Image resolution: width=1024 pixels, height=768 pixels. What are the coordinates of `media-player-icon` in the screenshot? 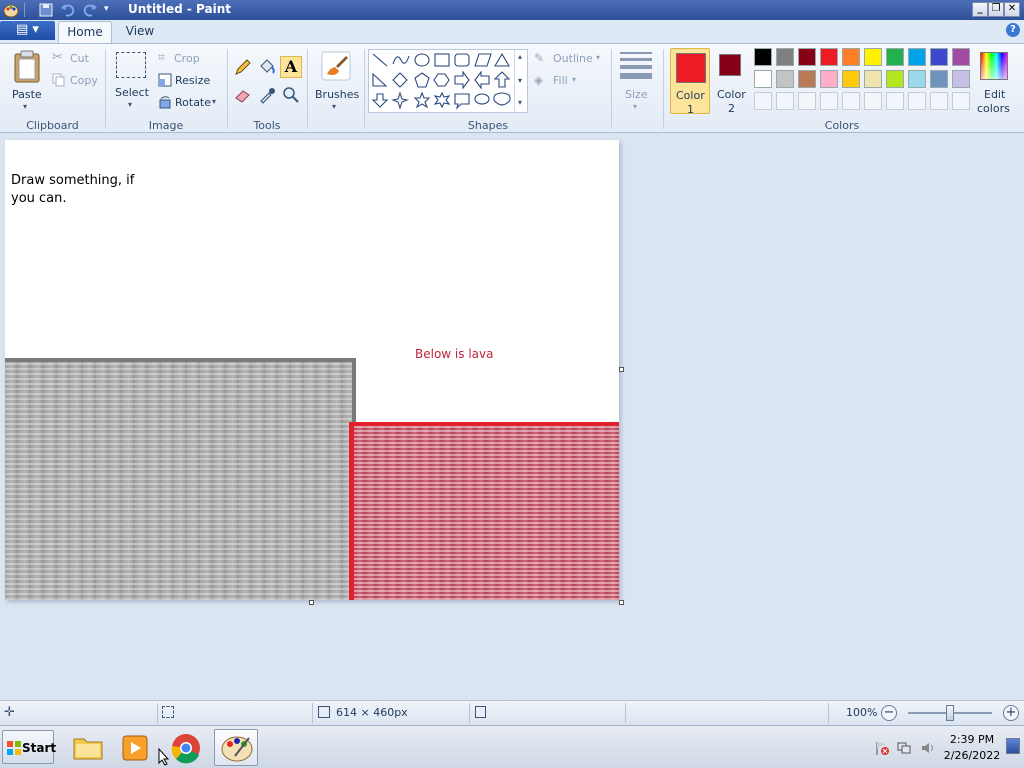 It's located at (135, 748).